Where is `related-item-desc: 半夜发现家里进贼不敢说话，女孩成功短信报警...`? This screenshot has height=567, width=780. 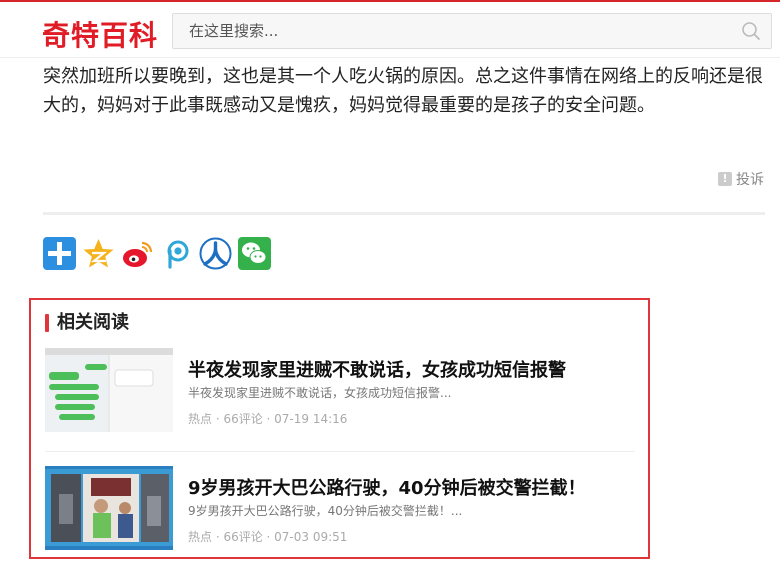 related-item-desc: 半夜发现家里进贼不敢说话，女孩成功短信报警... is located at coordinates (320, 393).